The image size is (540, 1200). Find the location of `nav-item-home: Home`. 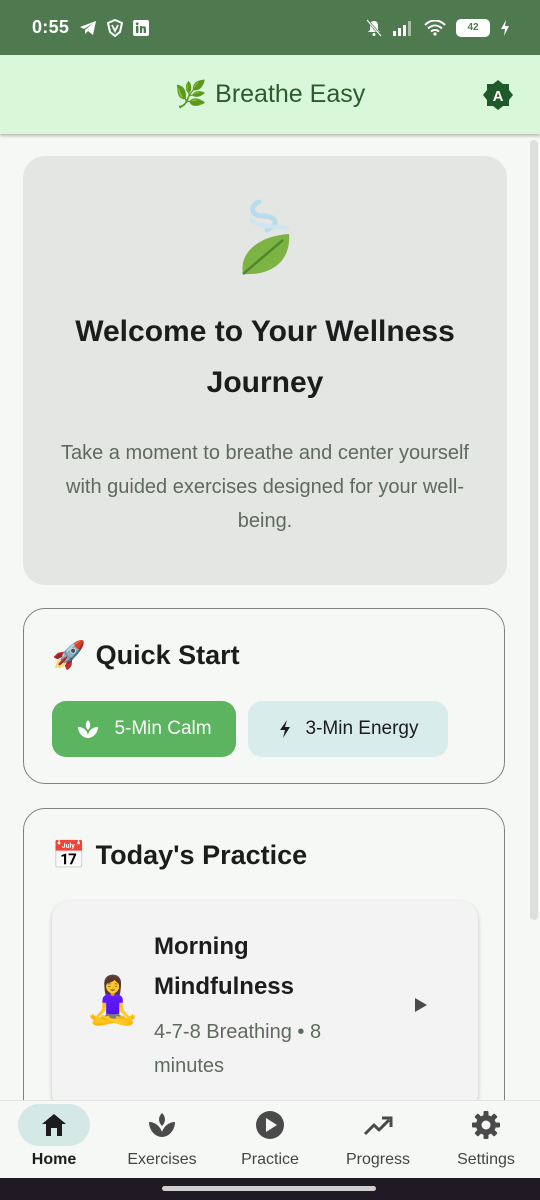

nav-item-home: Home is located at coordinates (54, 1140).